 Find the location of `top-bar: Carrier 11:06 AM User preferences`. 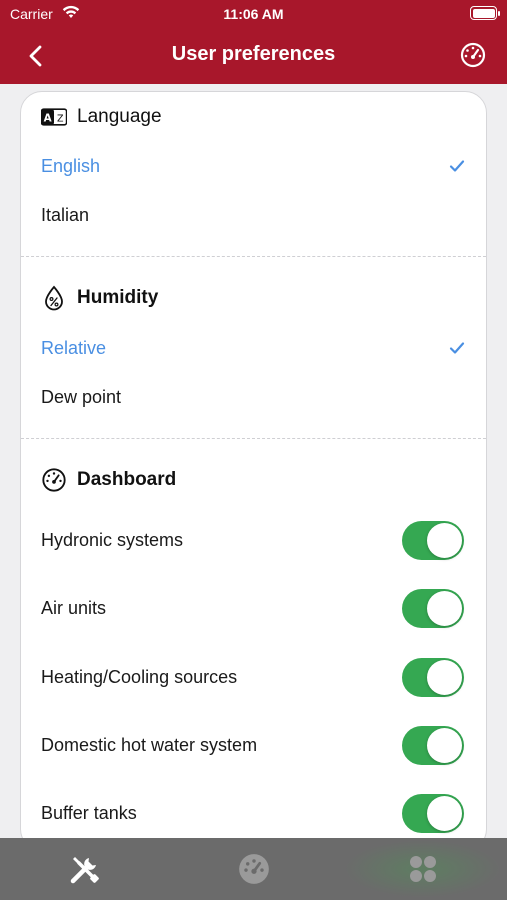

top-bar: Carrier 11:06 AM User preferences is located at coordinates (253, 42).